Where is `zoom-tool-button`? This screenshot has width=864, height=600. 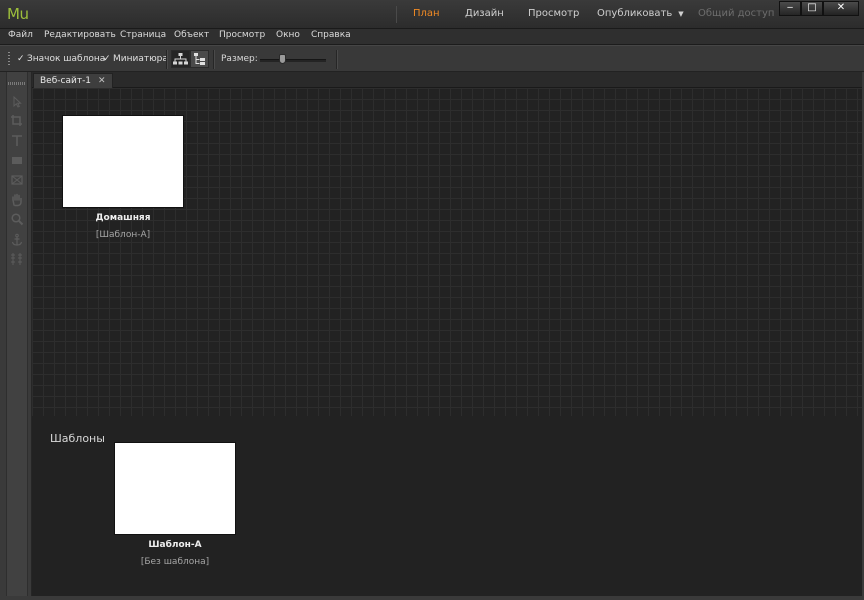 zoom-tool-button is located at coordinates (17, 219).